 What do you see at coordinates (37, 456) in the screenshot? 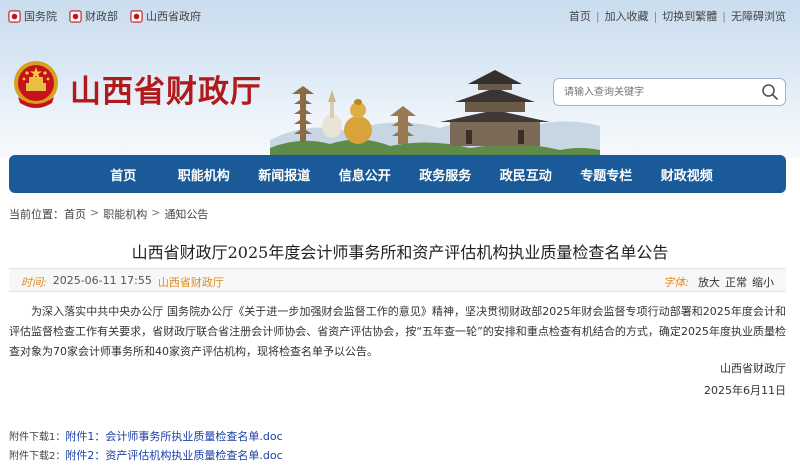
I see `attachment-label: 附件下载2：` at bounding box center [37, 456].